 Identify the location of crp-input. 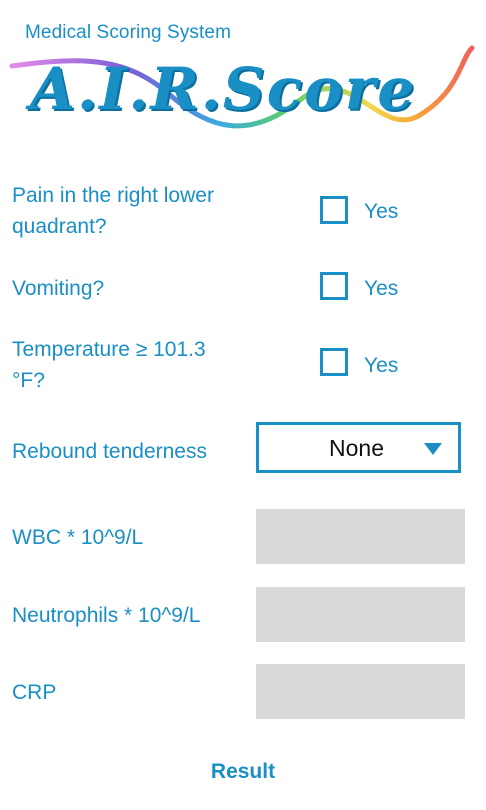
(360, 691).